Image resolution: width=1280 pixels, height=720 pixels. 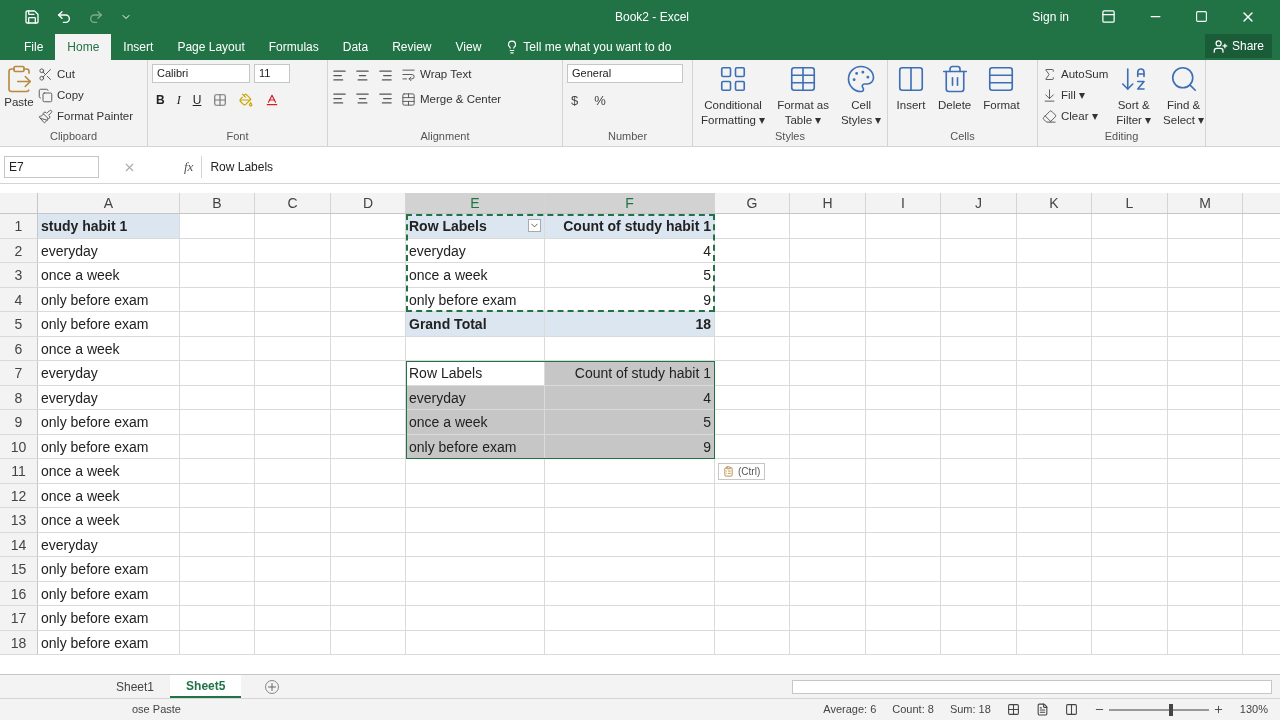 What do you see at coordinates (1130, 203) in the screenshot?
I see `column-header: L` at bounding box center [1130, 203].